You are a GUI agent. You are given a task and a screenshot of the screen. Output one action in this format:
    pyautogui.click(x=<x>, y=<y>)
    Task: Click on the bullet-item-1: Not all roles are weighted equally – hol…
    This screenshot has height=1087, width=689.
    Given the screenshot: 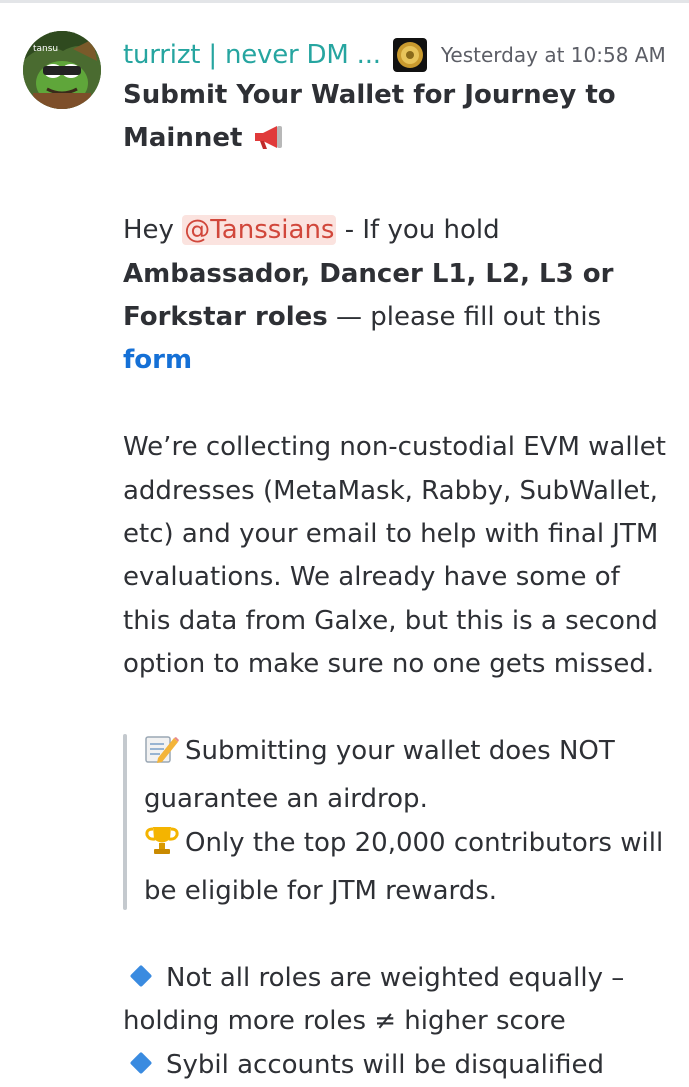 What is the action you would take?
    pyautogui.click(x=374, y=1000)
    